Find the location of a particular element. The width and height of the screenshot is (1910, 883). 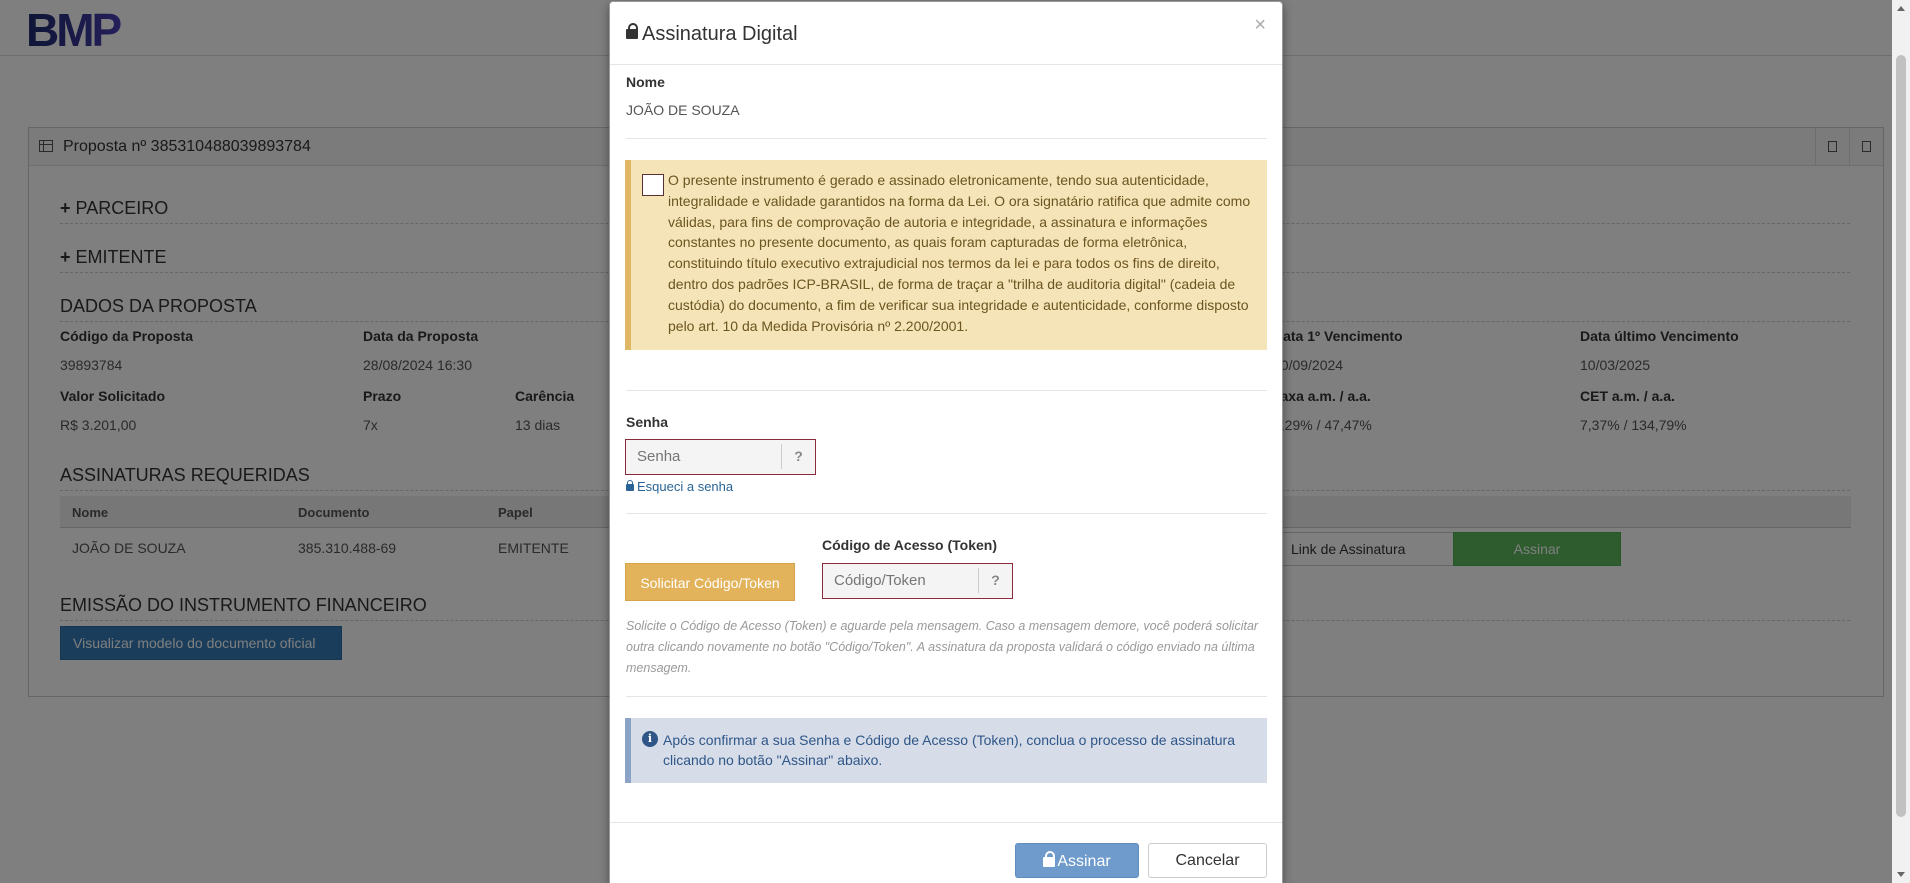

token-input is located at coordinates (900, 580).